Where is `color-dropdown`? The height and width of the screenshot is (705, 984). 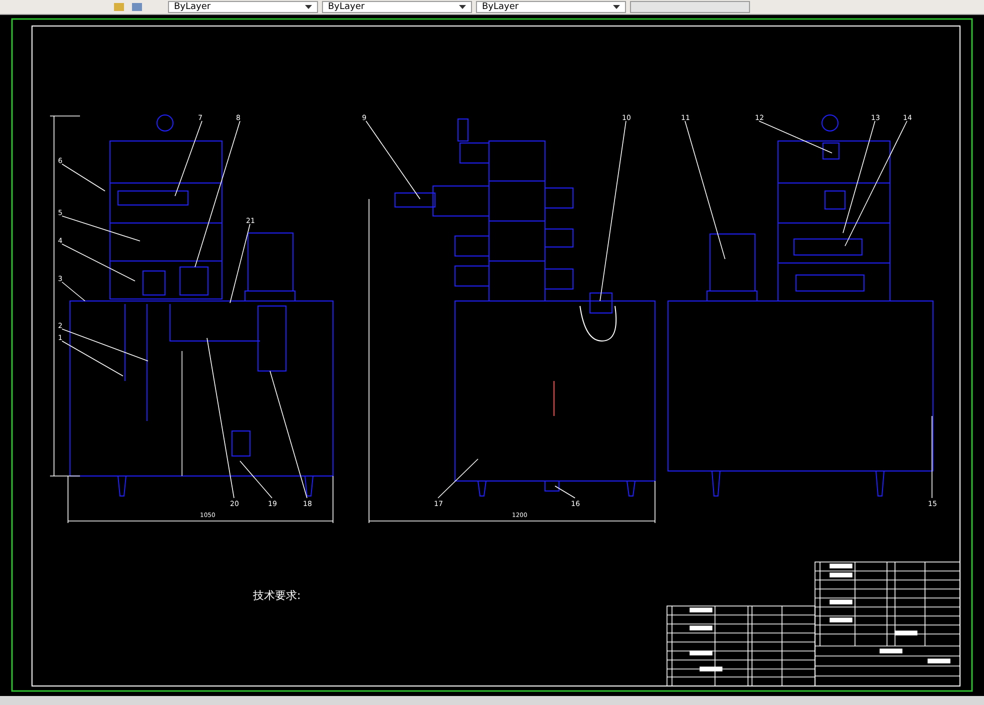
color-dropdown is located at coordinates (690, 7).